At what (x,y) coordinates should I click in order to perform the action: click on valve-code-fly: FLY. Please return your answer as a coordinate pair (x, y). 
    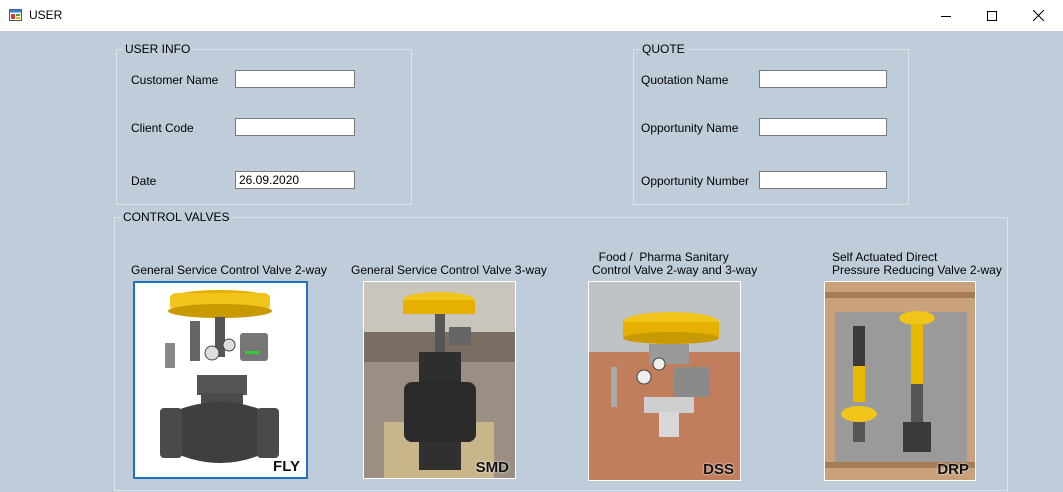
    Looking at the image, I should click on (286, 466).